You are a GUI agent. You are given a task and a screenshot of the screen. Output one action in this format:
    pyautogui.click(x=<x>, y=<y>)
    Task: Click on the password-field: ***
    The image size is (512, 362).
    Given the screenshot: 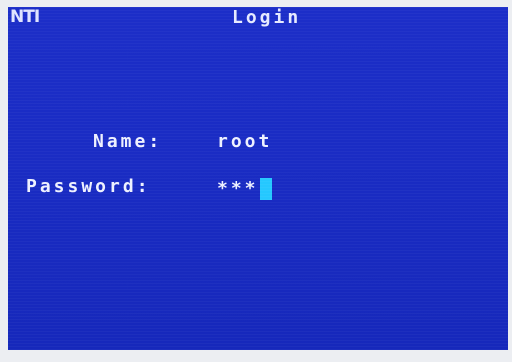 What is the action you would take?
    pyautogui.click(x=244, y=189)
    